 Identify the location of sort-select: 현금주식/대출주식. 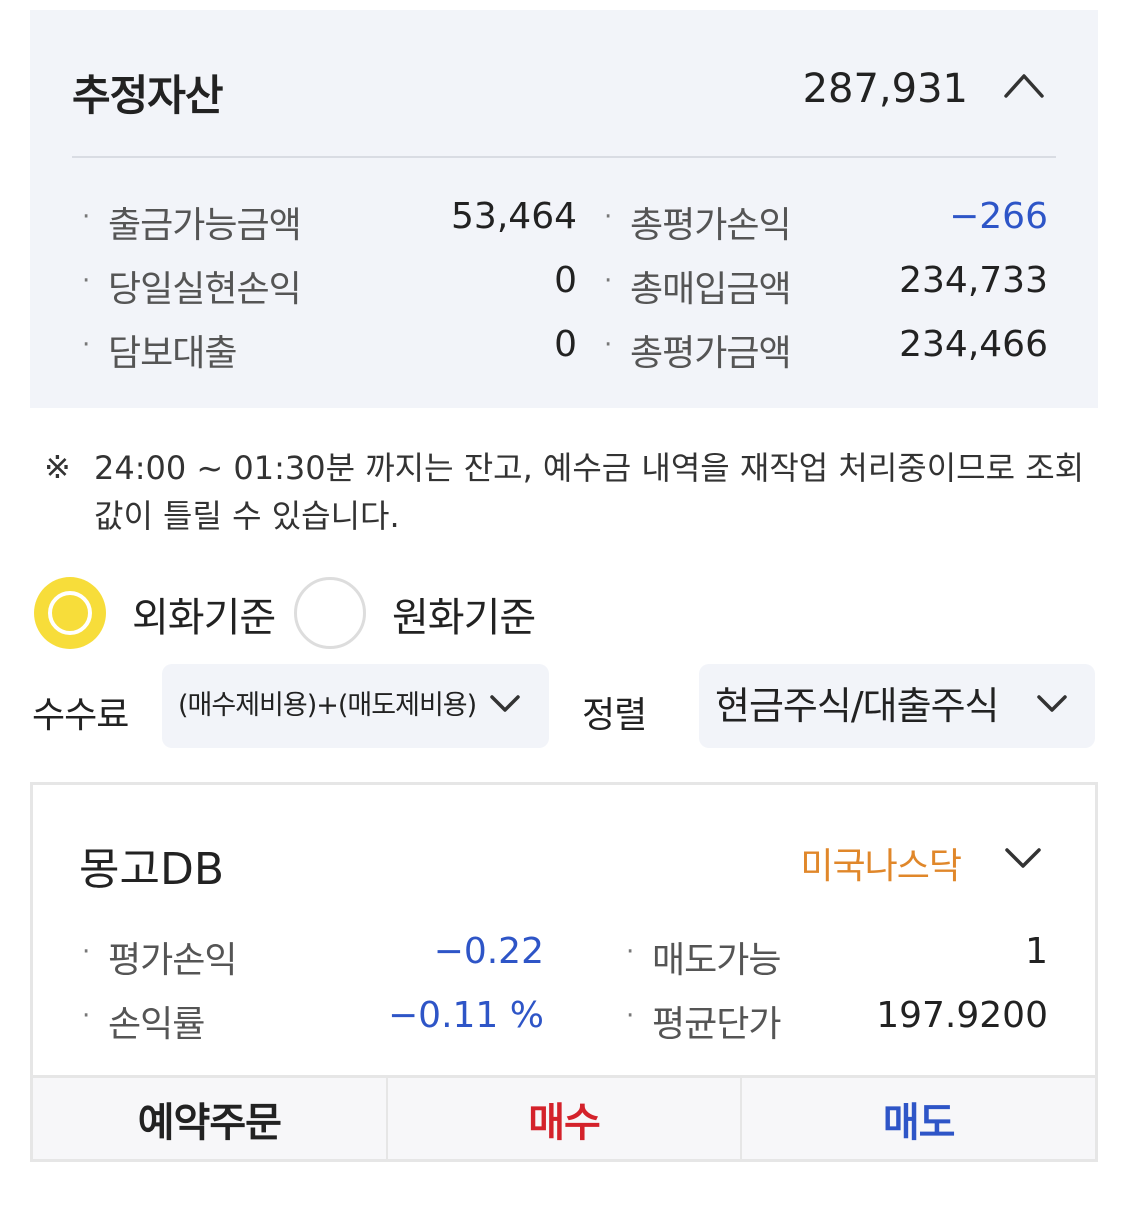
(897, 706).